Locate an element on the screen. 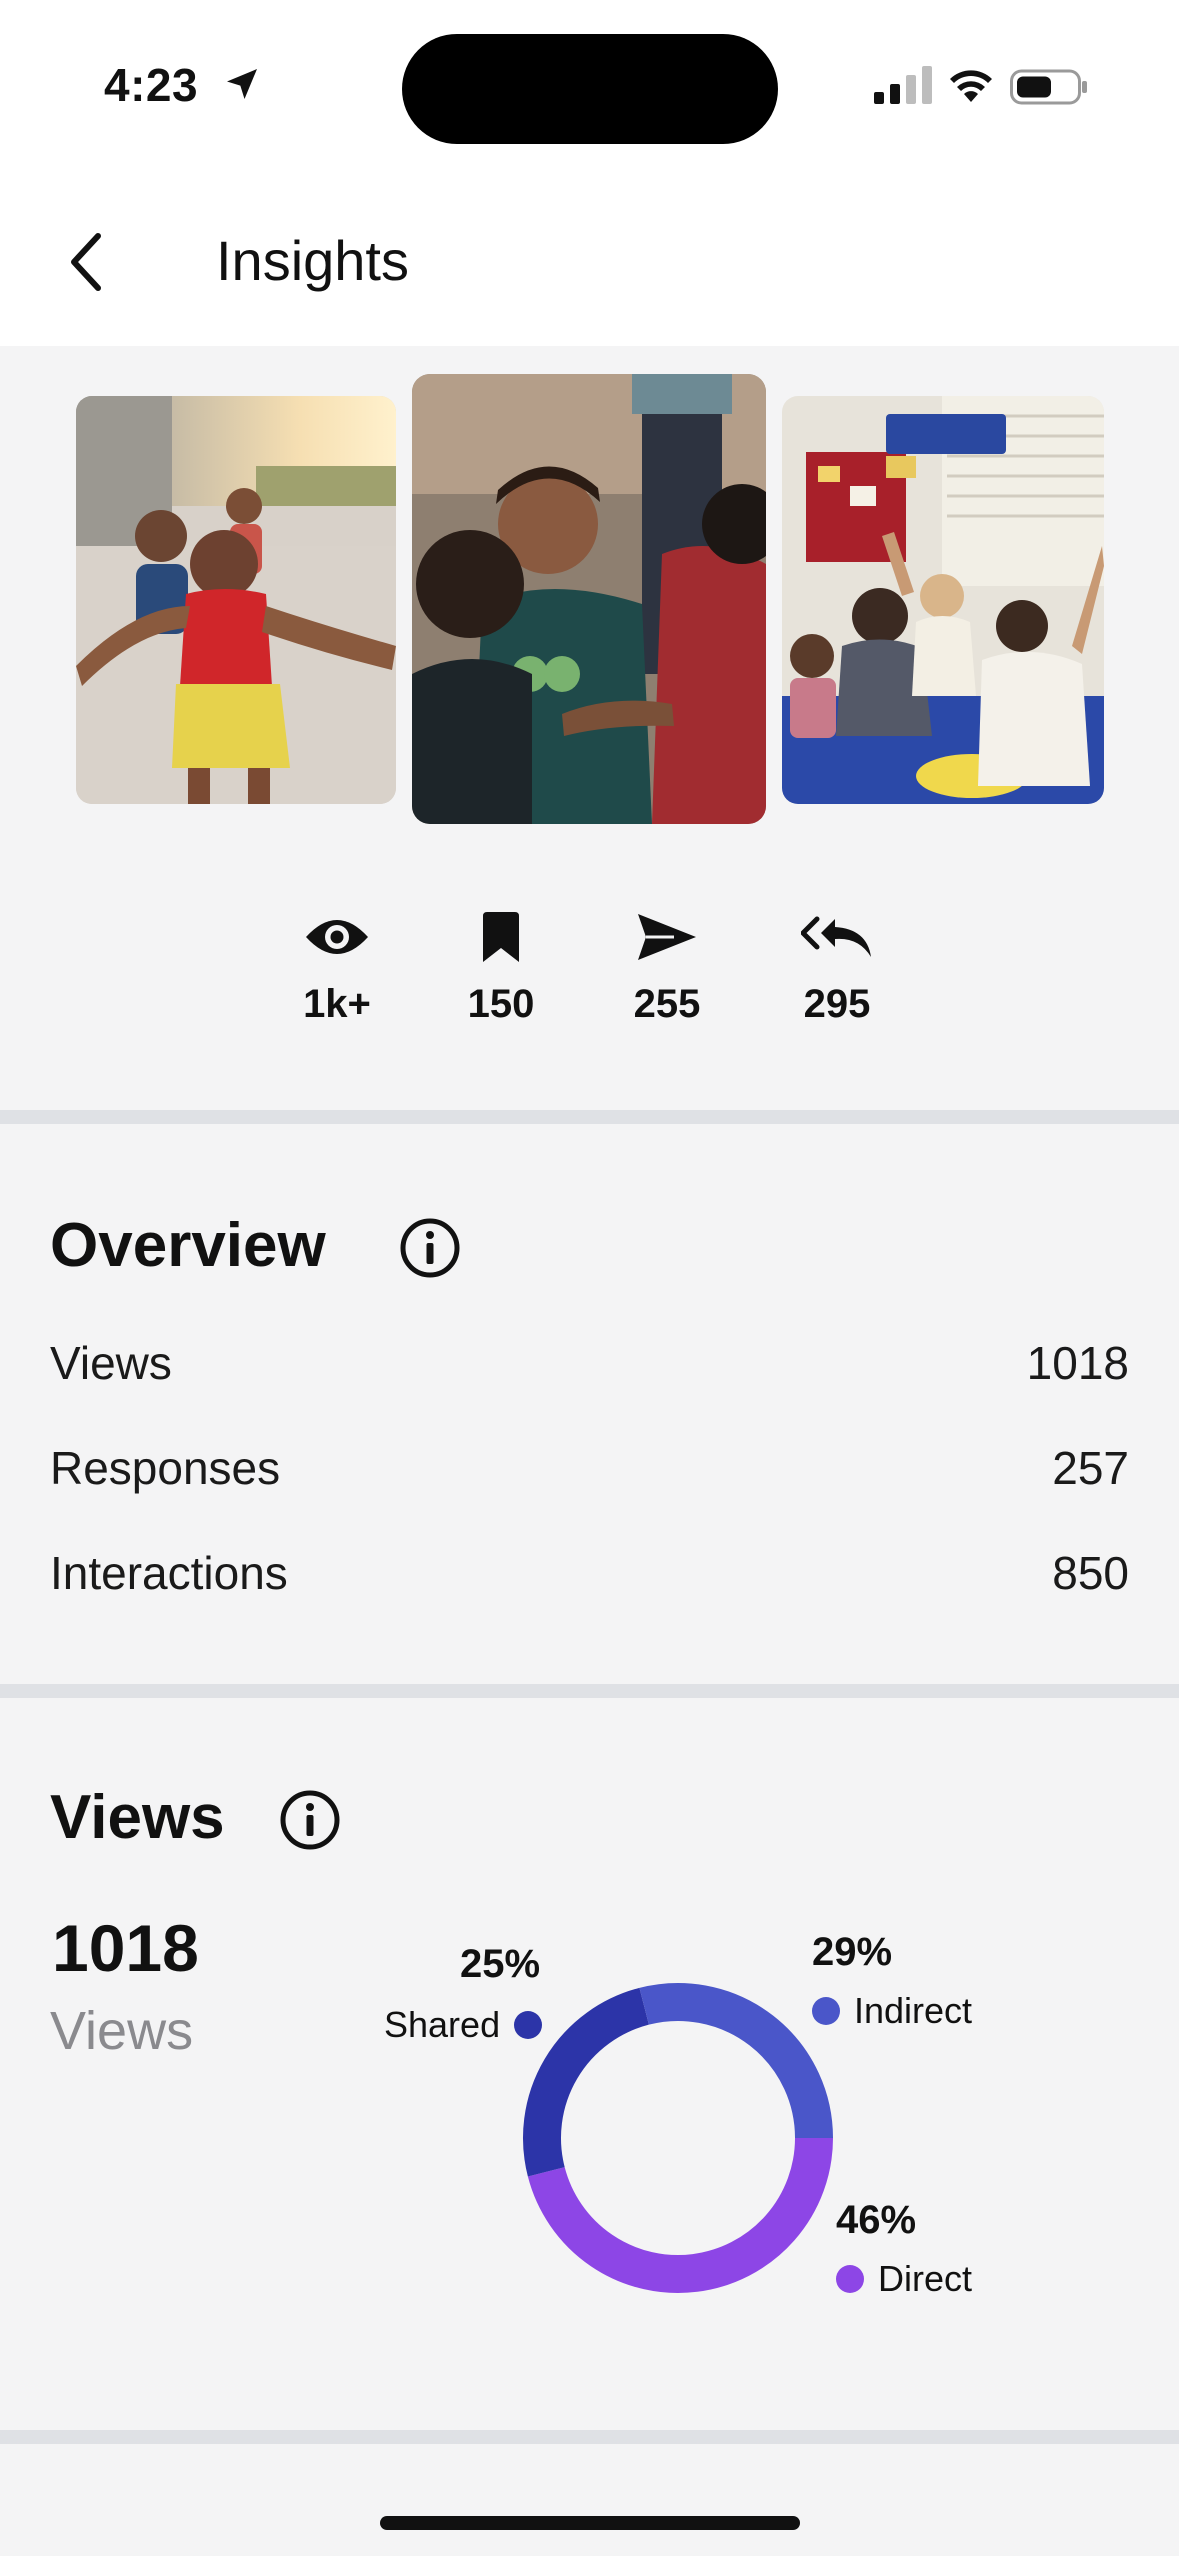 The height and width of the screenshot is (2556, 1179). location-arrow-icon is located at coordinates (242, 84).